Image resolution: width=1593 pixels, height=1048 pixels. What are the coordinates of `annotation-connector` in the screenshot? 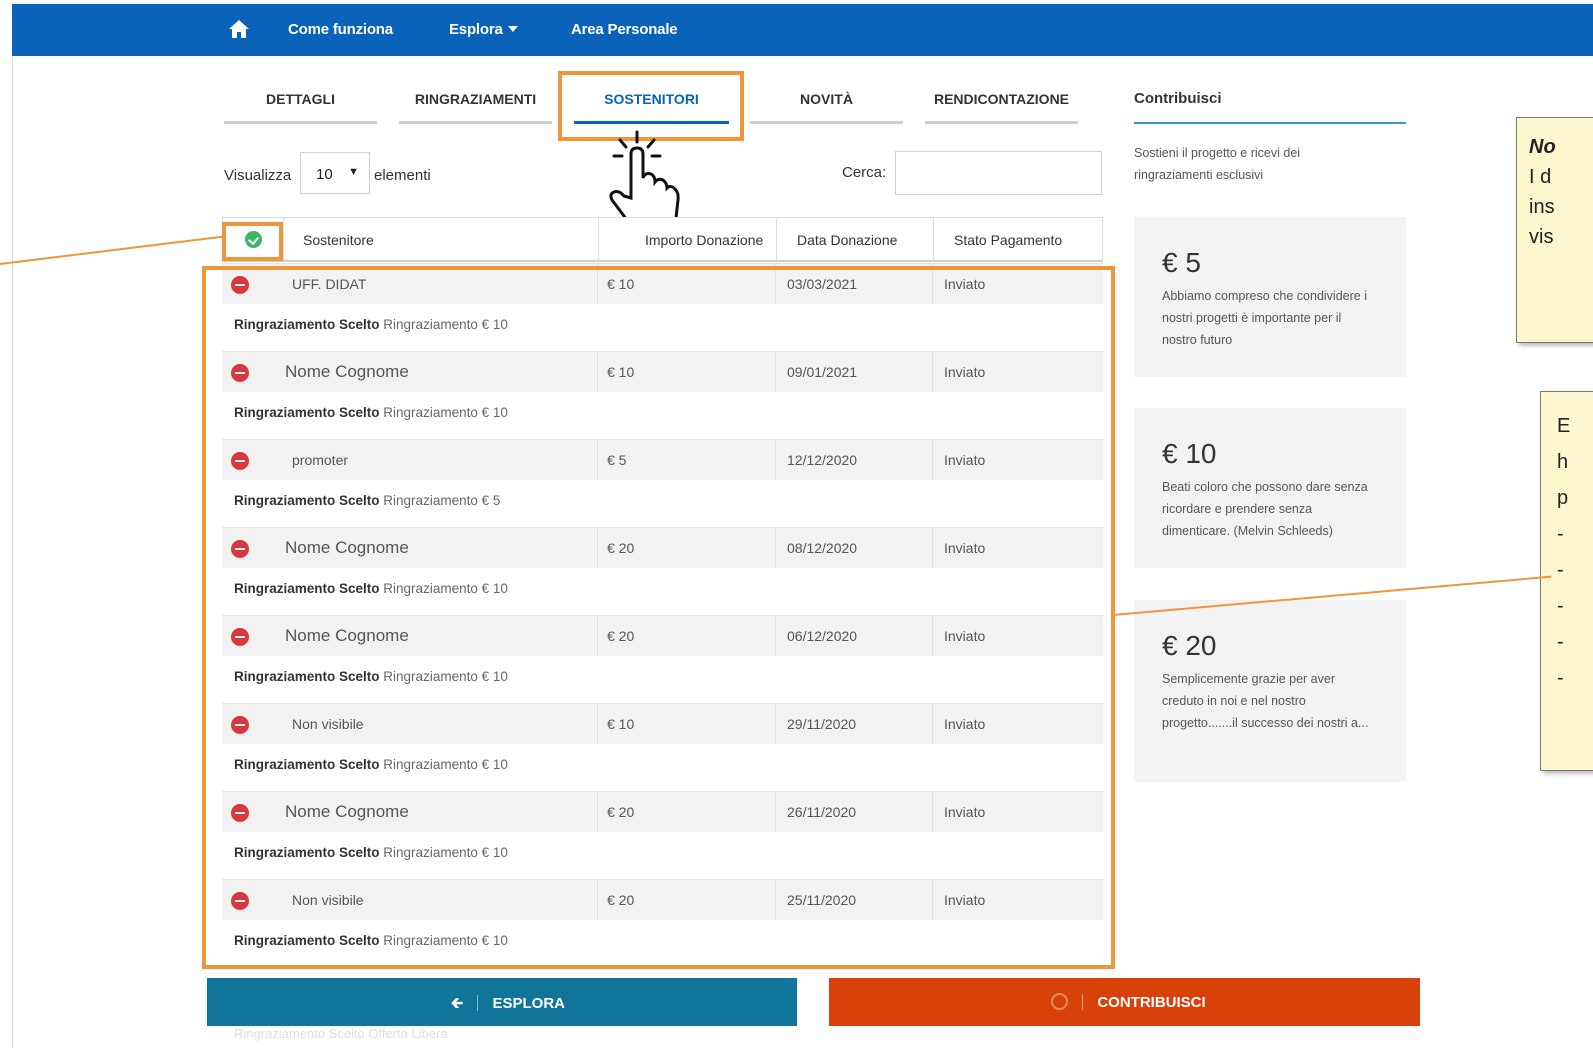 It's located at (112, 250).